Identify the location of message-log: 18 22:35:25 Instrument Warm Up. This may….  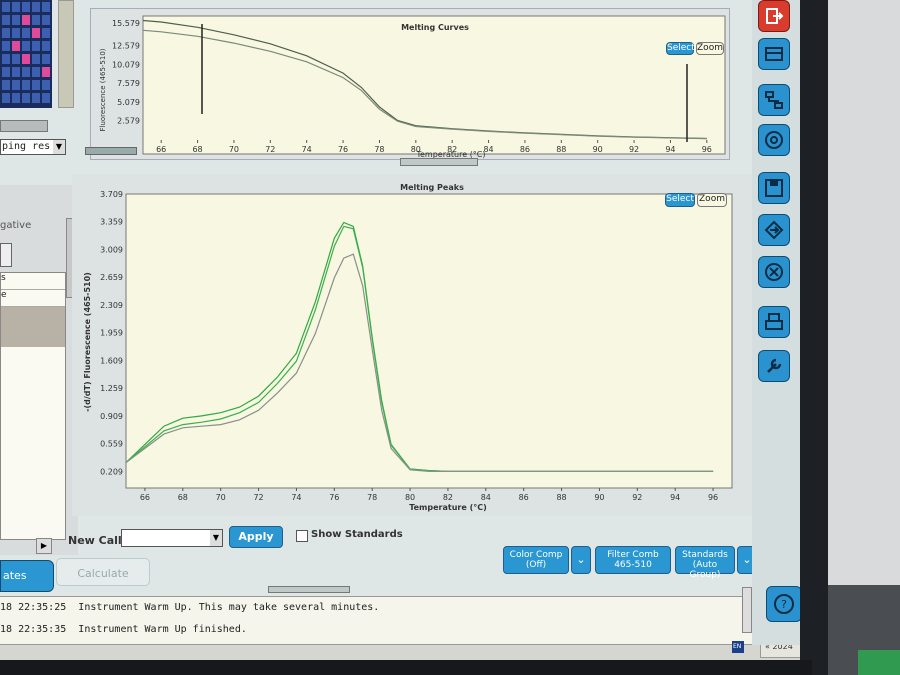
(377, 620).